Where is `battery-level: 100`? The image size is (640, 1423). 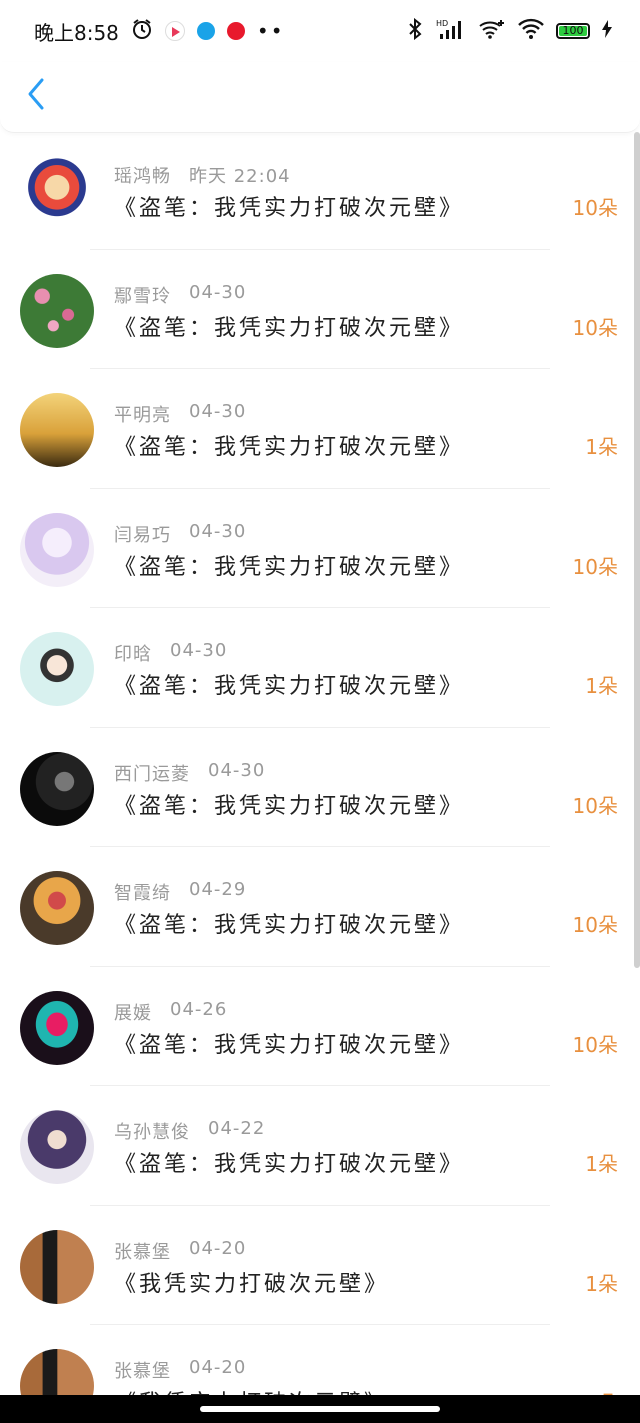 battery-level: 100 is located at coordinates (573, 30).